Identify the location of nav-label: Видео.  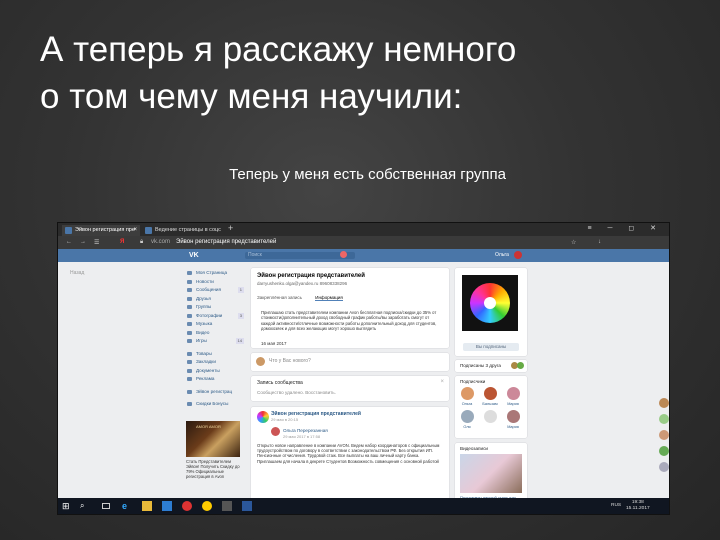
(203, 332).